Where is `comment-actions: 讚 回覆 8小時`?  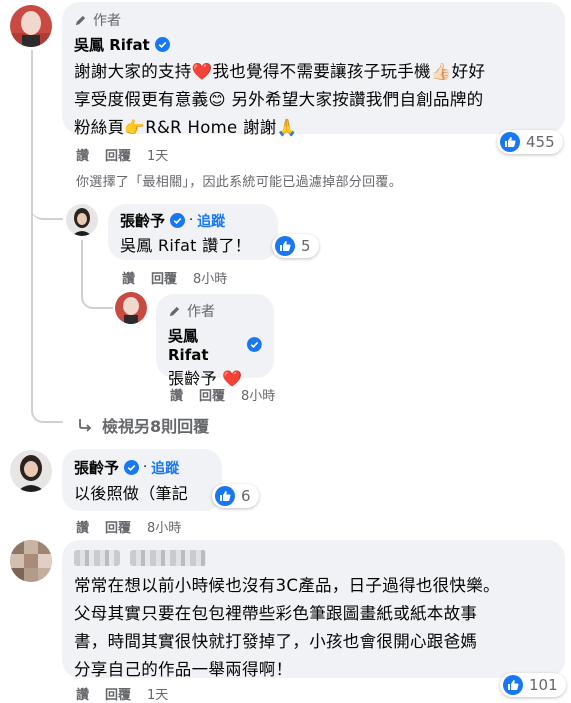 comment-actions: 讚 回覆 8小時 is located at coordinates (136, 526).